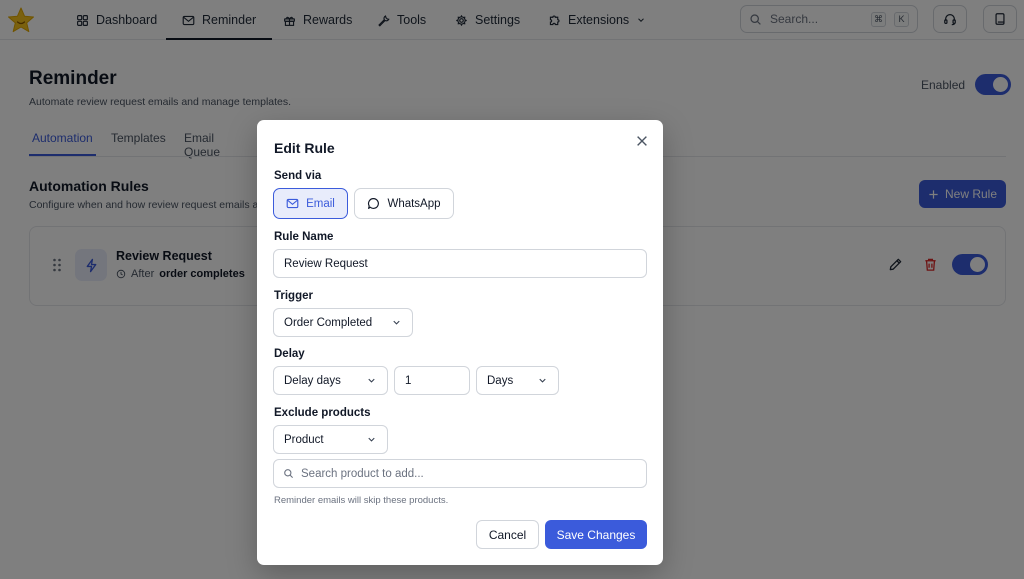 This screenshot has width=1024, height=579. I want to click on trigger-value: Order Completed, so click(328, 322).